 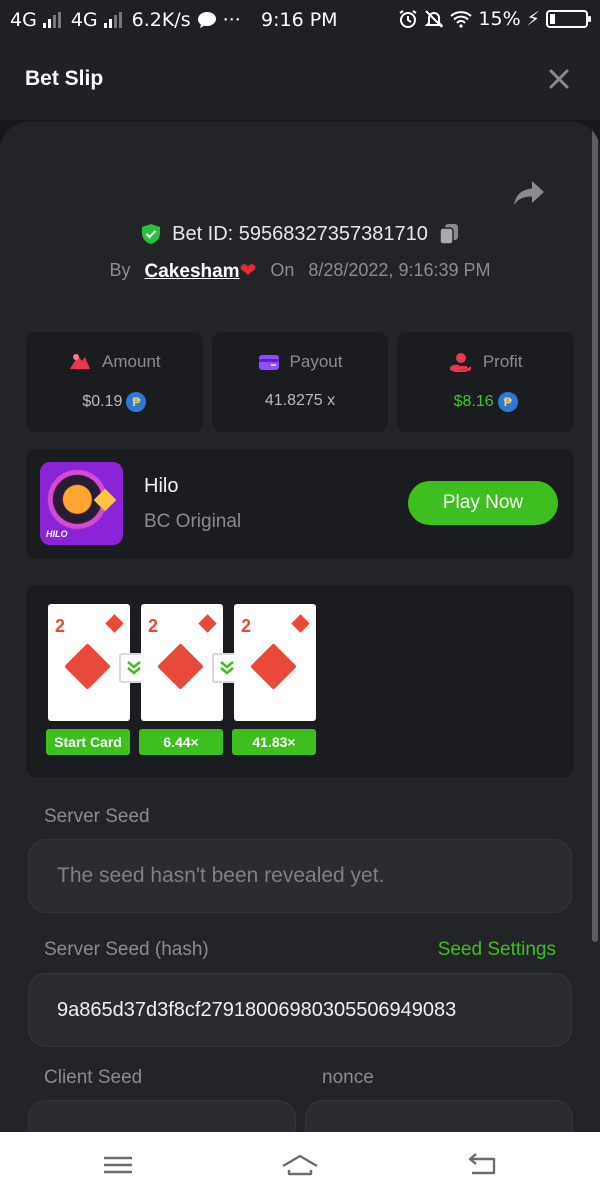 I want to click on amount-icon, so click(x=80, y=361).